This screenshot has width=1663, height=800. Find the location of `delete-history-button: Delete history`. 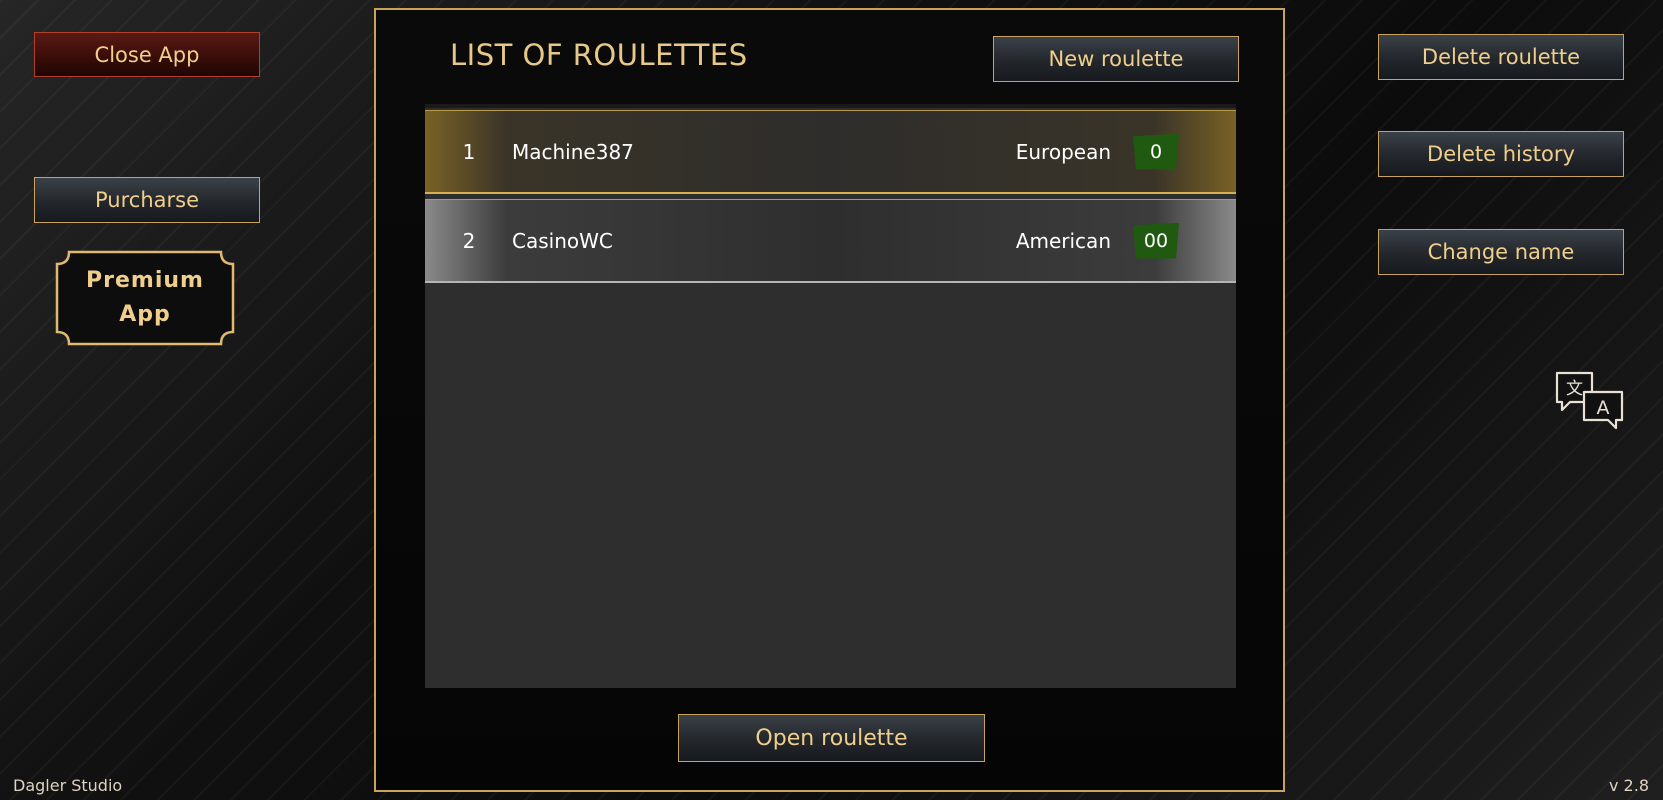

delete-history-button: Delete history is located at coordinates (1501, 154).